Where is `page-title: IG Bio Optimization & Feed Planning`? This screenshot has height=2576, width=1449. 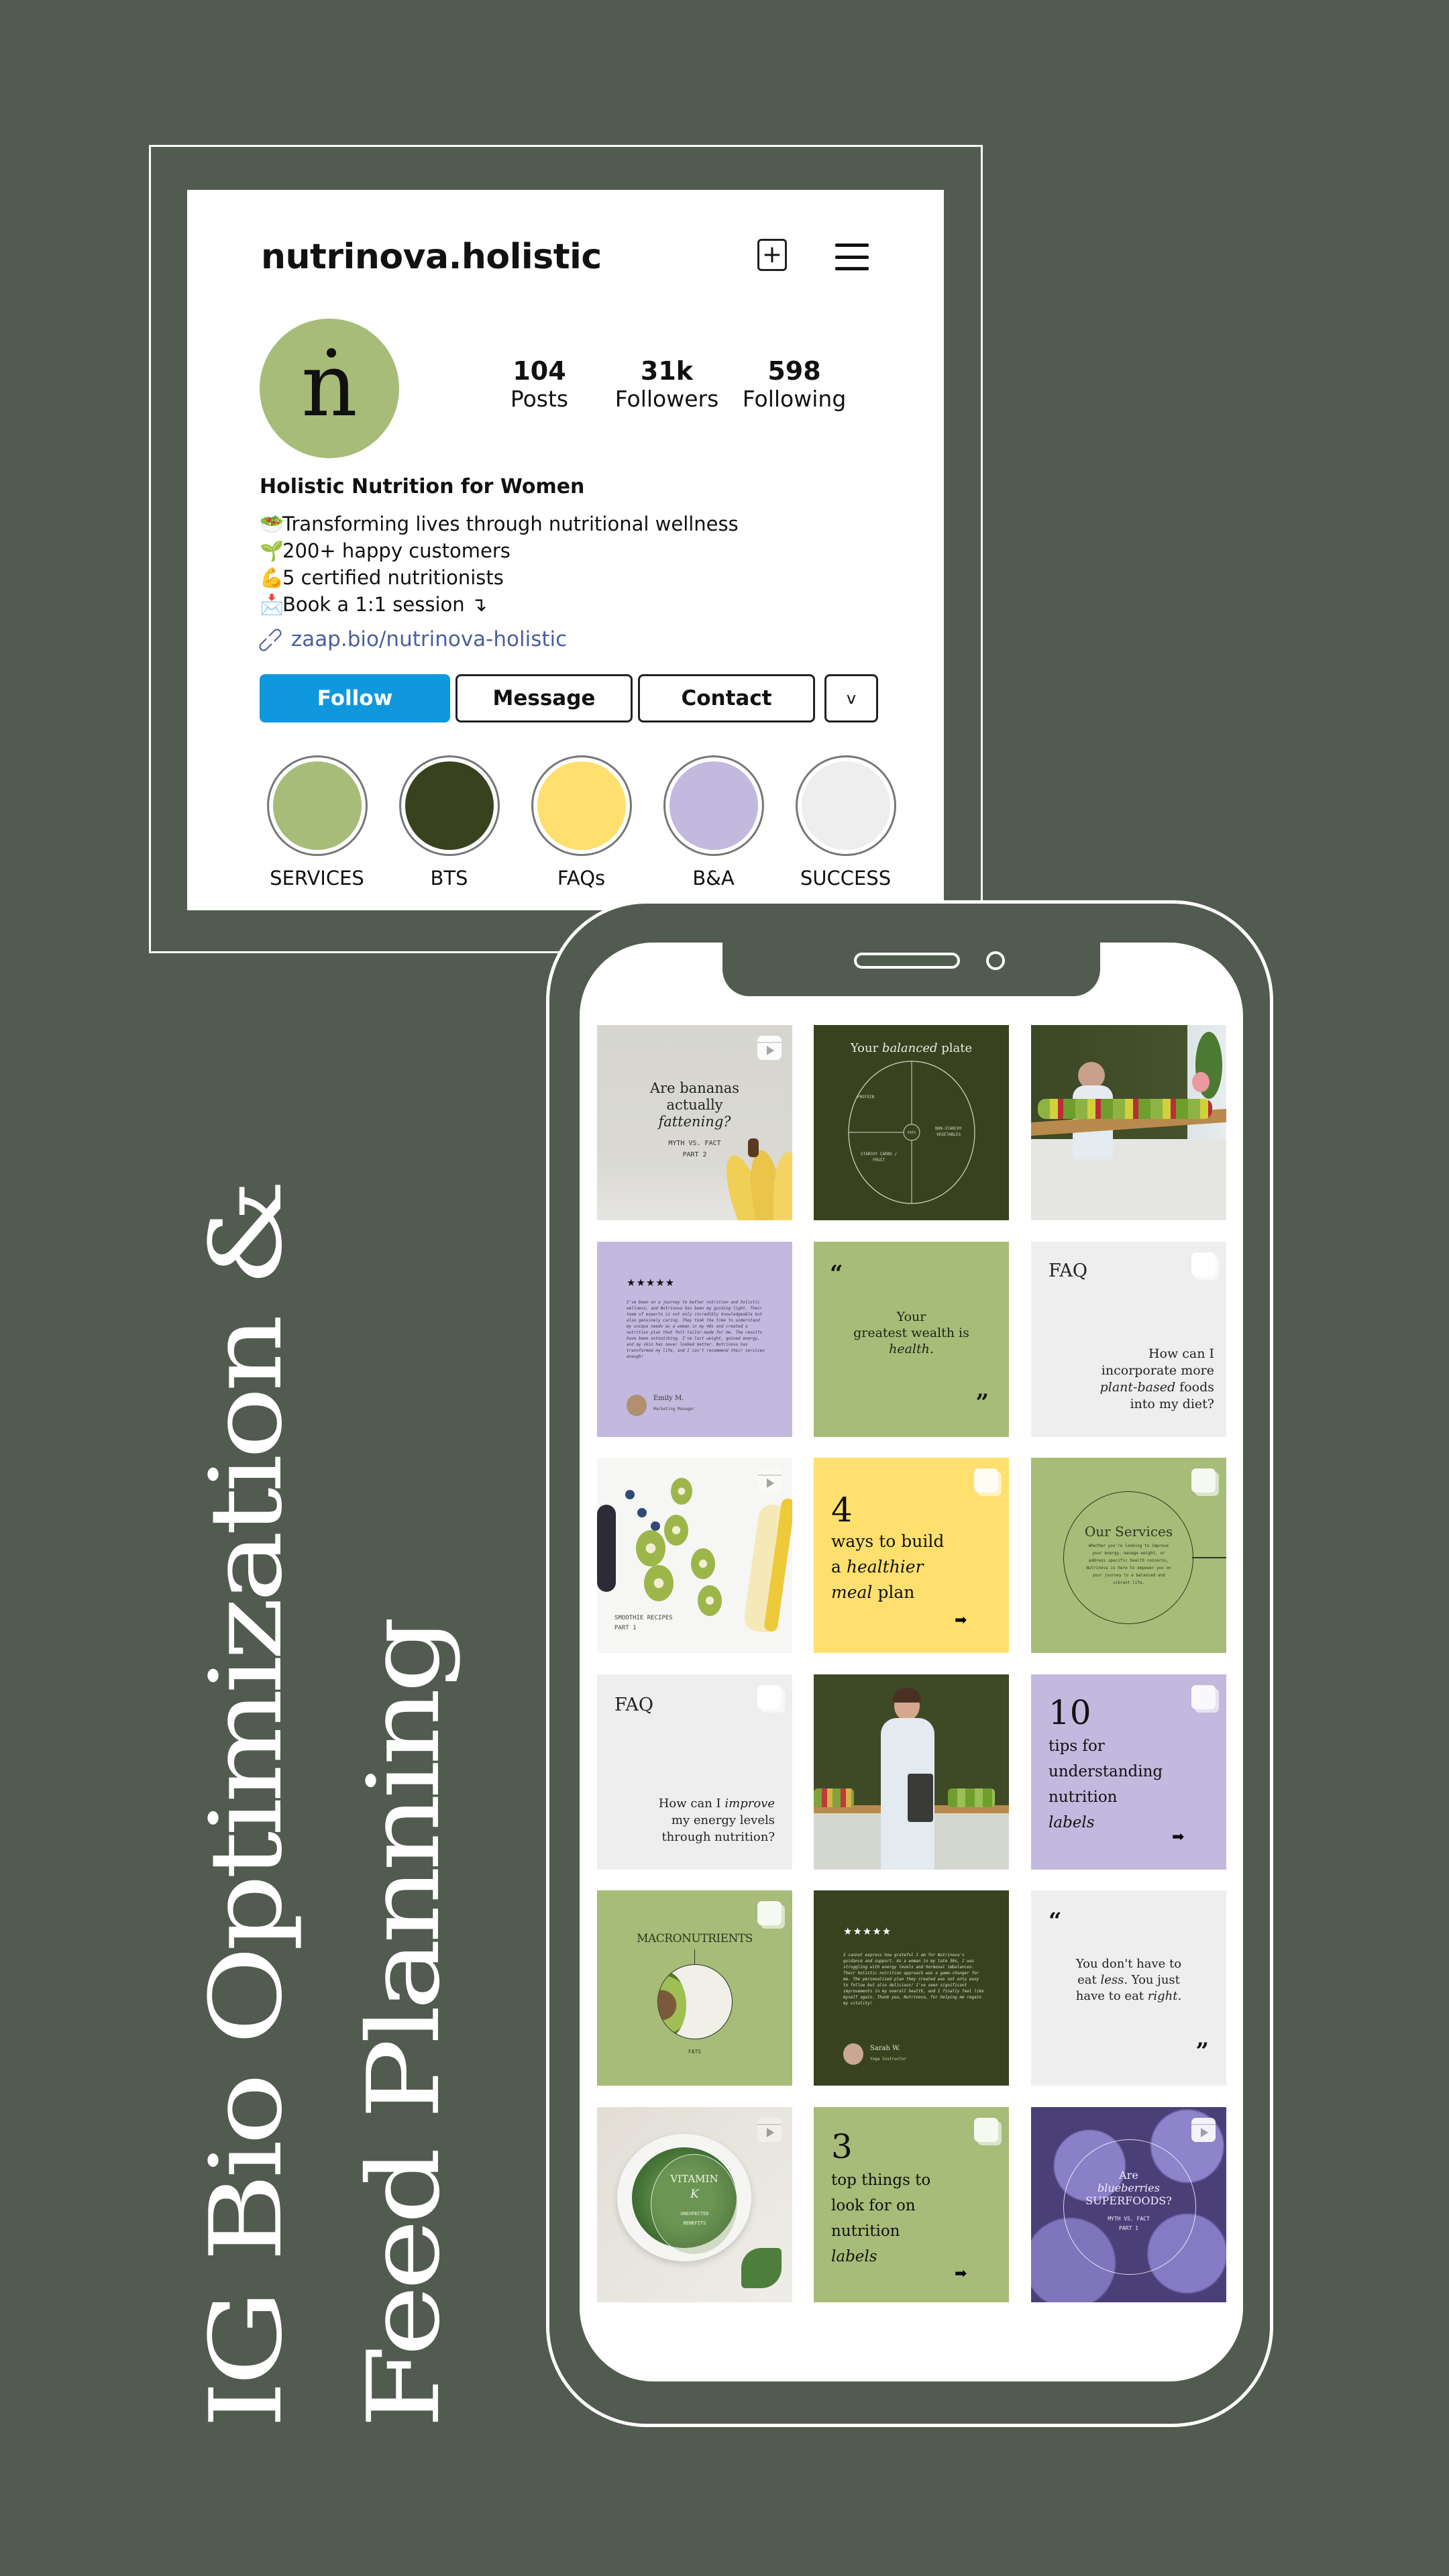
page-title: IG Bio Optimization & Feed Planning is located at coordinates (325, 1806).